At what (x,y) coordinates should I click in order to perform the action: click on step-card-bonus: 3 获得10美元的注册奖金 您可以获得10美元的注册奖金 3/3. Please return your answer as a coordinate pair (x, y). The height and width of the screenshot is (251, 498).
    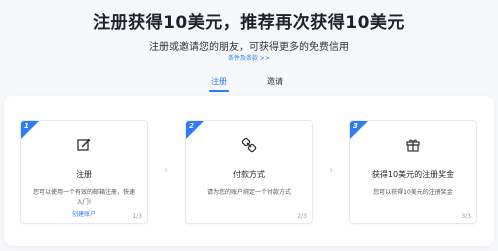
    Looking at the image, I should click on (413, 172).